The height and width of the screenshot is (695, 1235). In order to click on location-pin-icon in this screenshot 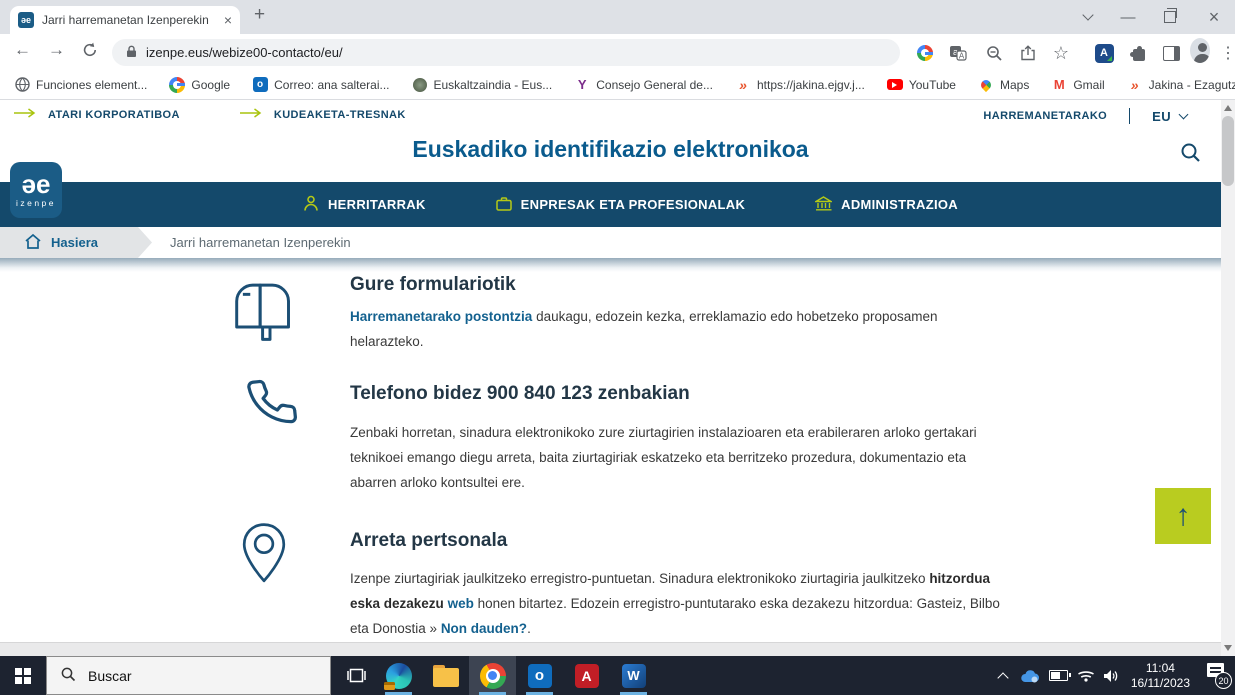, I will do `click(264, 562)`.